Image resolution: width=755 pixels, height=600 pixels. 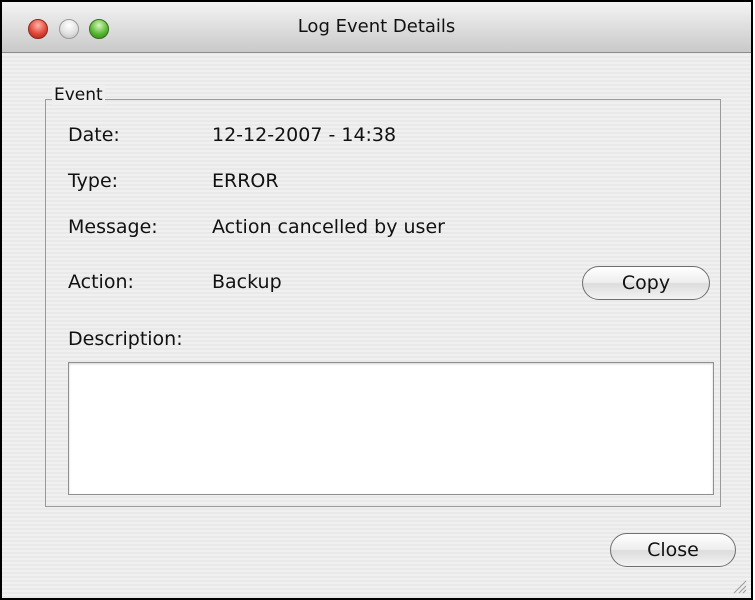 I want to click on close-button: Close, so click(x=673, y=550).